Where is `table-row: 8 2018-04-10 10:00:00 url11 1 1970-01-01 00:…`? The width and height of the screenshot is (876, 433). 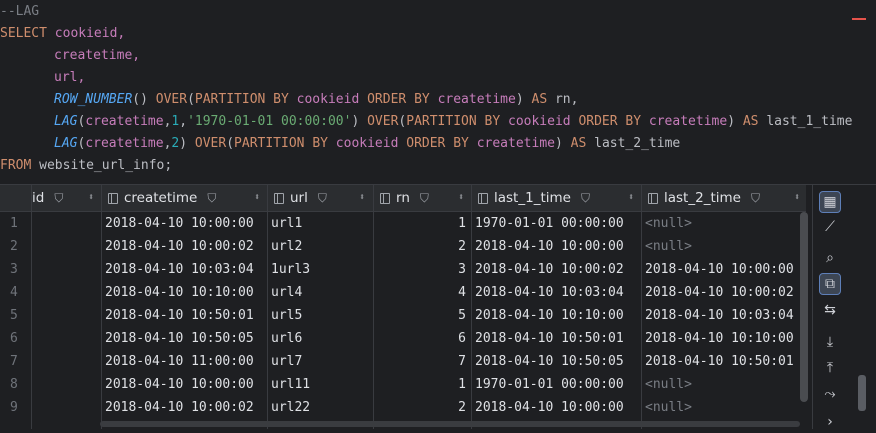 table-row: 8 2018-04-10 10:00:00 url11 1 1970-01-01 00:… is located at coordinates (403, 384).